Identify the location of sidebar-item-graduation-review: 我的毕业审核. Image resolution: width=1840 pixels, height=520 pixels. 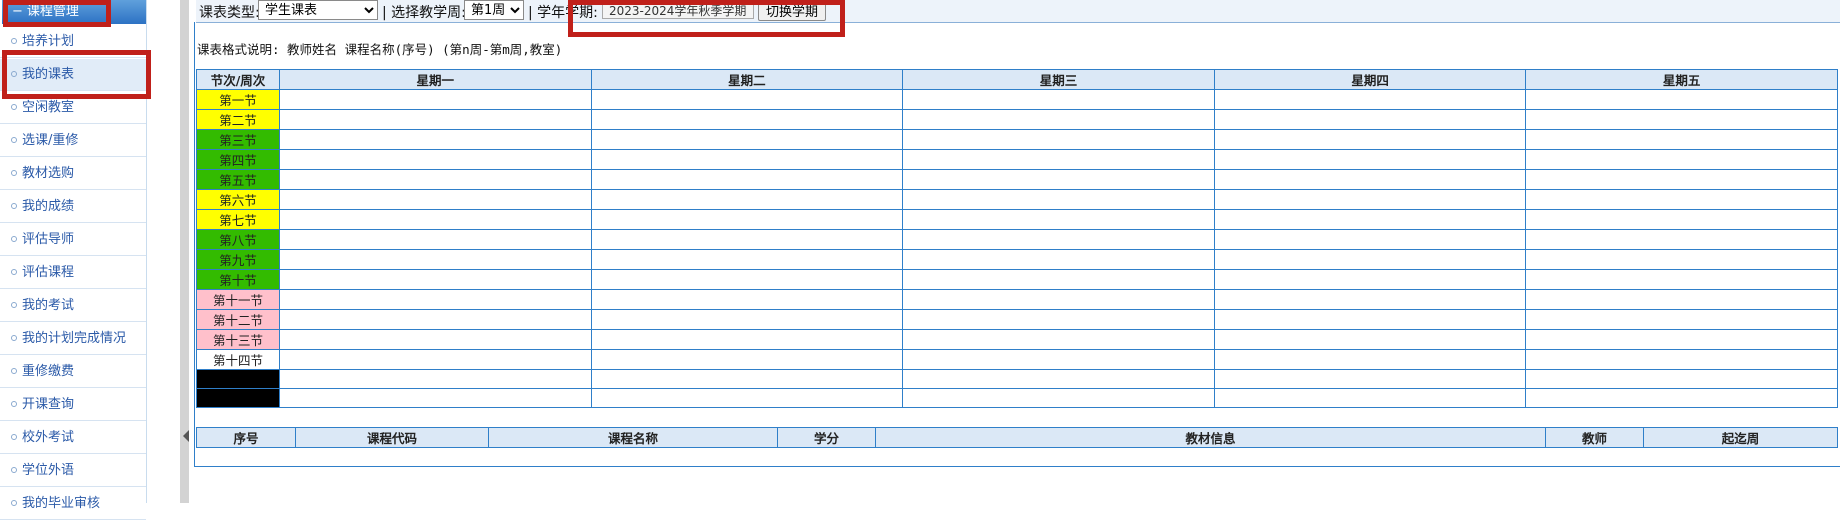
(73, 504).